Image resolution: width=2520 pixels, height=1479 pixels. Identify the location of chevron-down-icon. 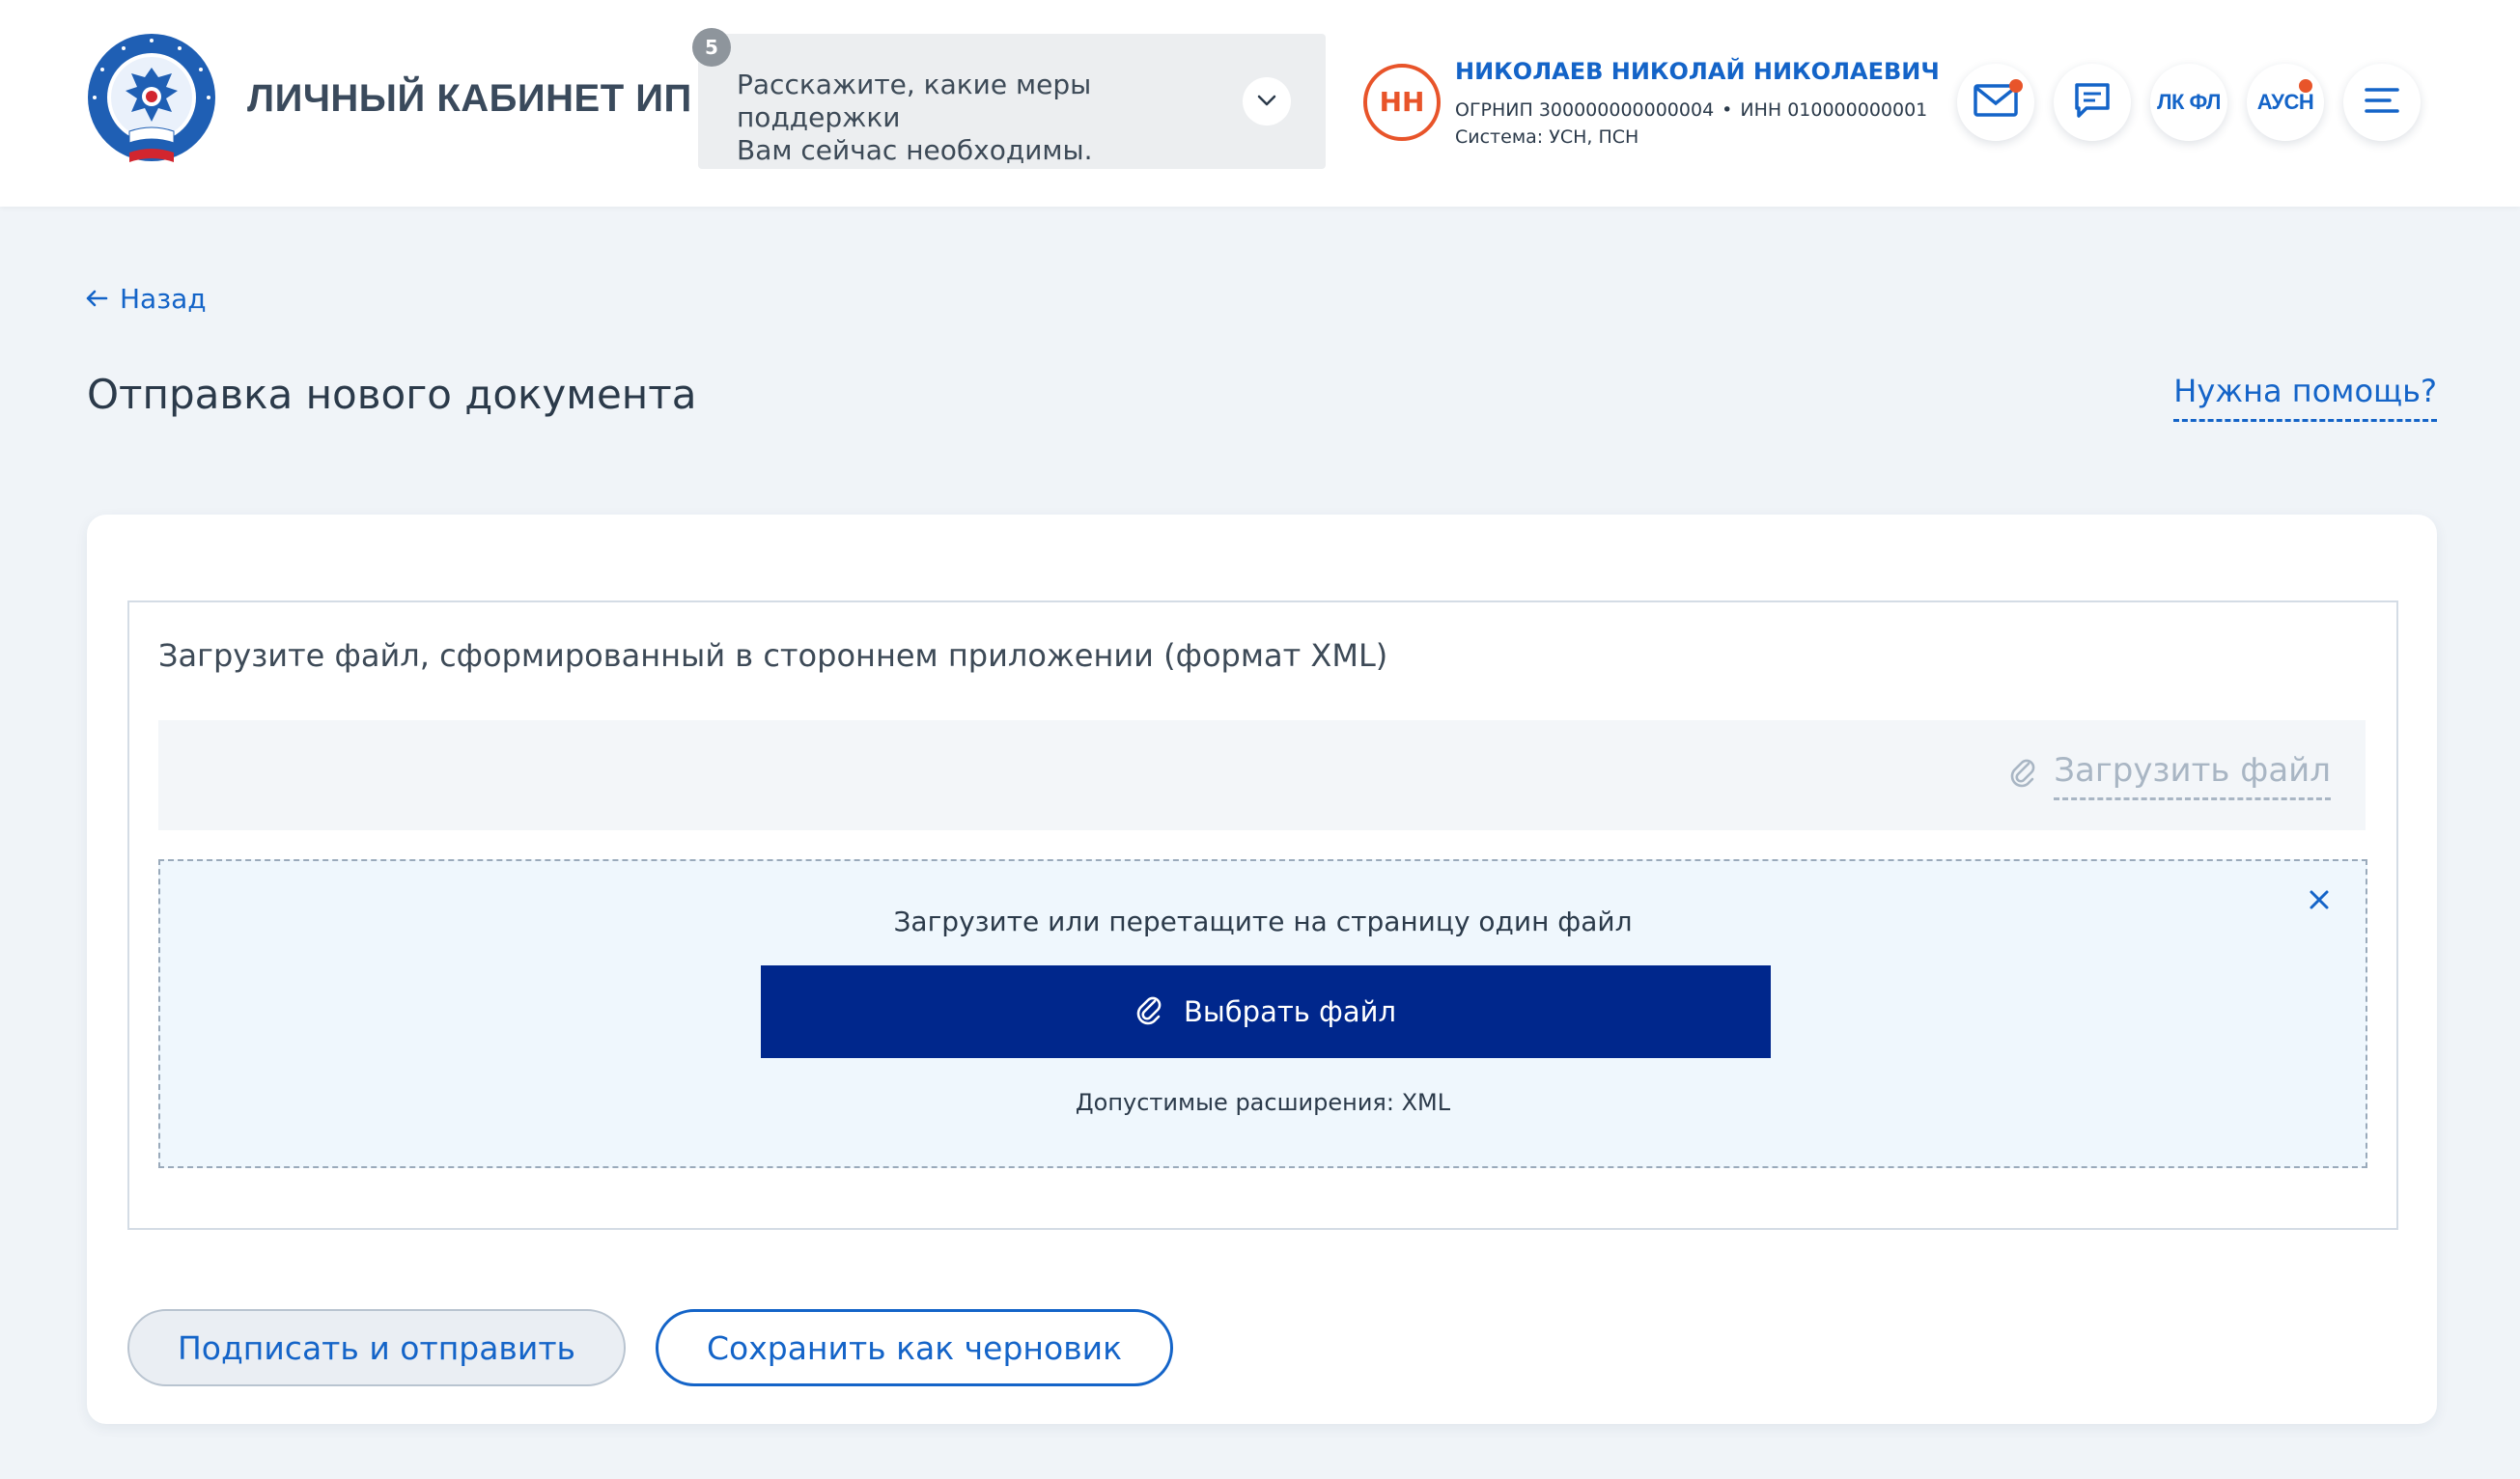
(1266, 102).